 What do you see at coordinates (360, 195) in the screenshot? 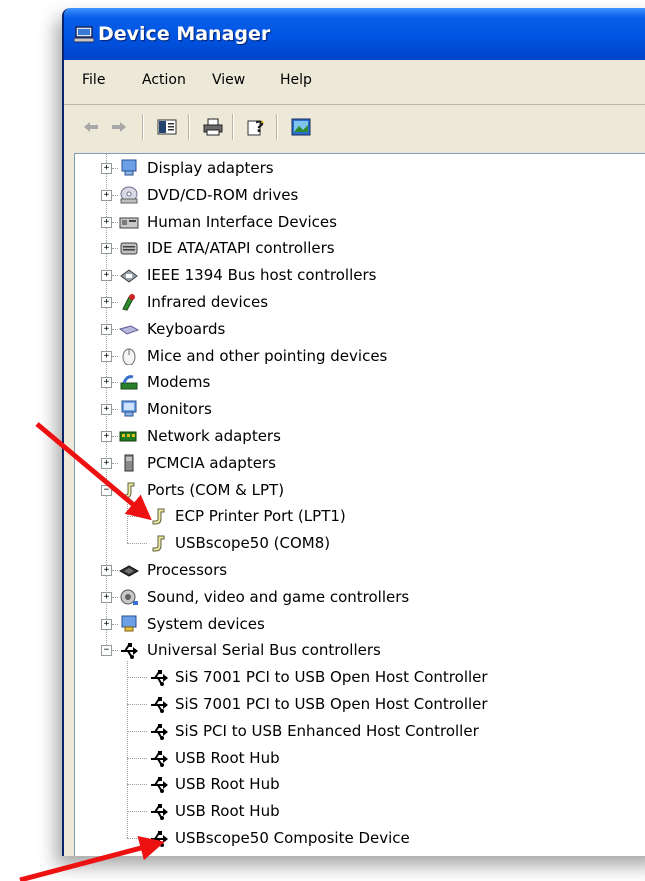
I see `tree-category-dvd-cd-rom-drives: + DVD/CD-ROM drives` at bounding box center [360, 195].